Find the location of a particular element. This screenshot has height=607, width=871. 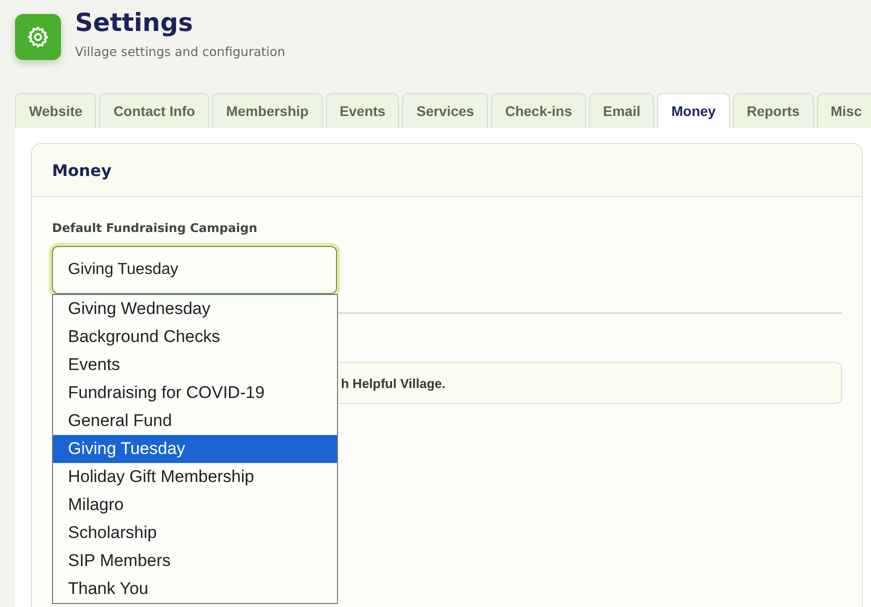

dropdown-option: Background Checks is located at coordinates (195, 337).